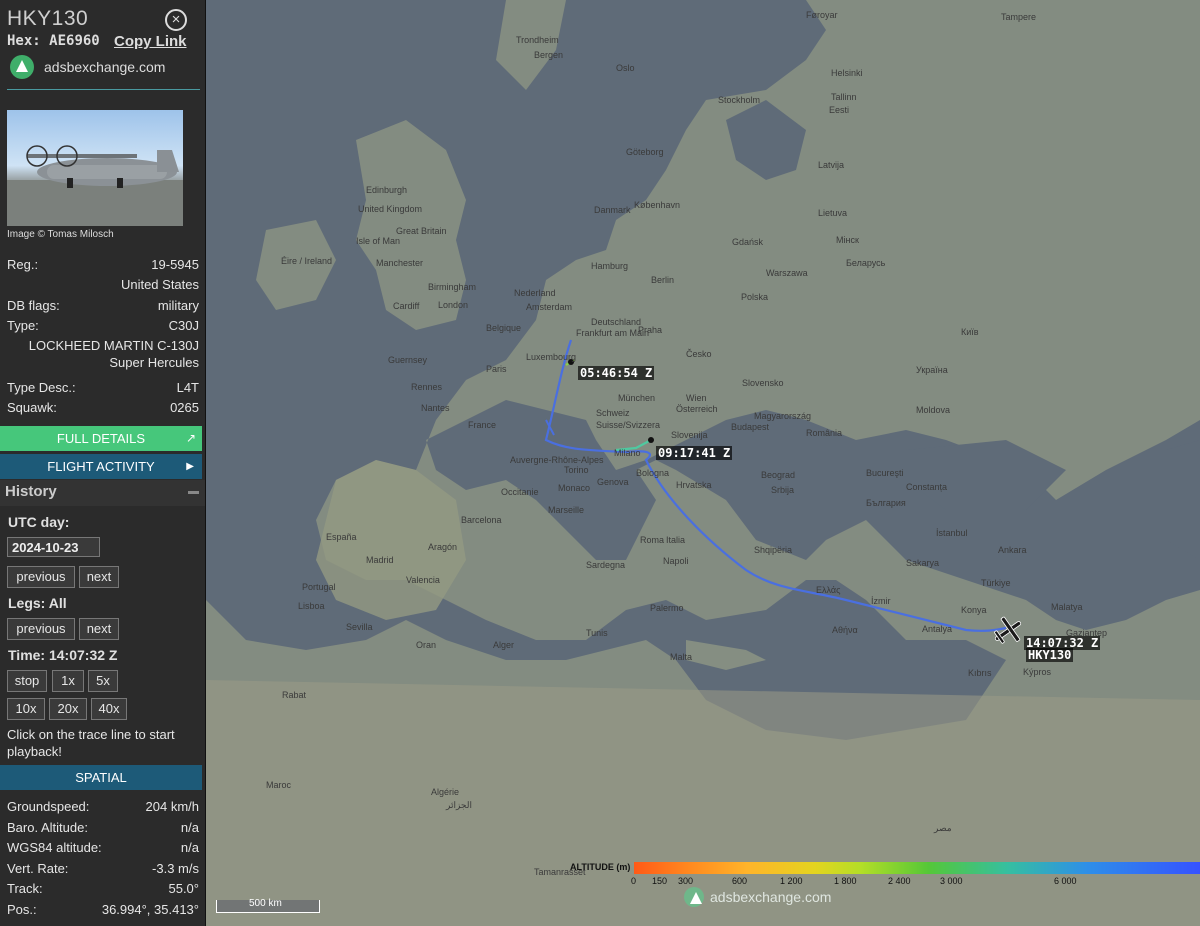 Image resolution: width=1200 pixels, height=926 pixels. I want to click on place-label: Portugal, so click(319, 587).